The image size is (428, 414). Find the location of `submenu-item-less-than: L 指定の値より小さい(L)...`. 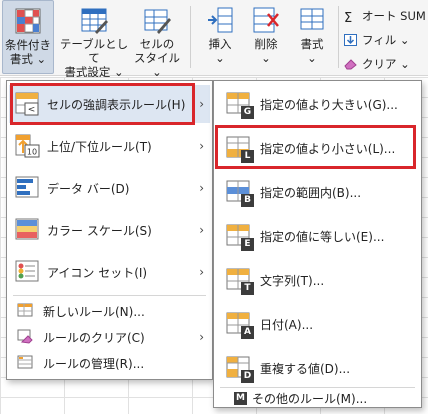

submenu-item-less-than: L 指定の値より小さい(L)... is located at coordinates (317, 148).